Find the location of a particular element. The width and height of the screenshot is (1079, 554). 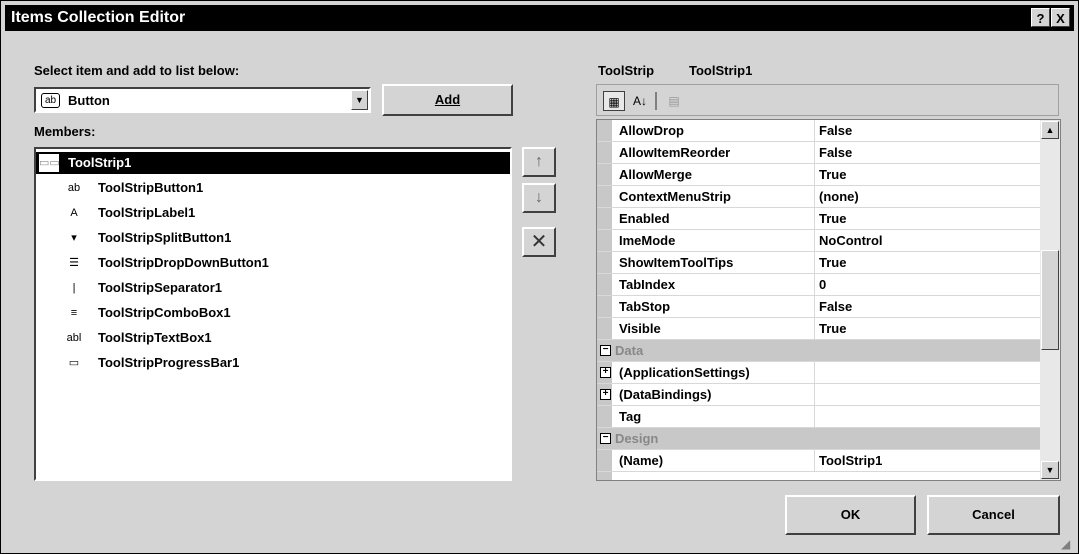

member-item: | ToolStripSeparator1 is located at coordinates (273, 288).